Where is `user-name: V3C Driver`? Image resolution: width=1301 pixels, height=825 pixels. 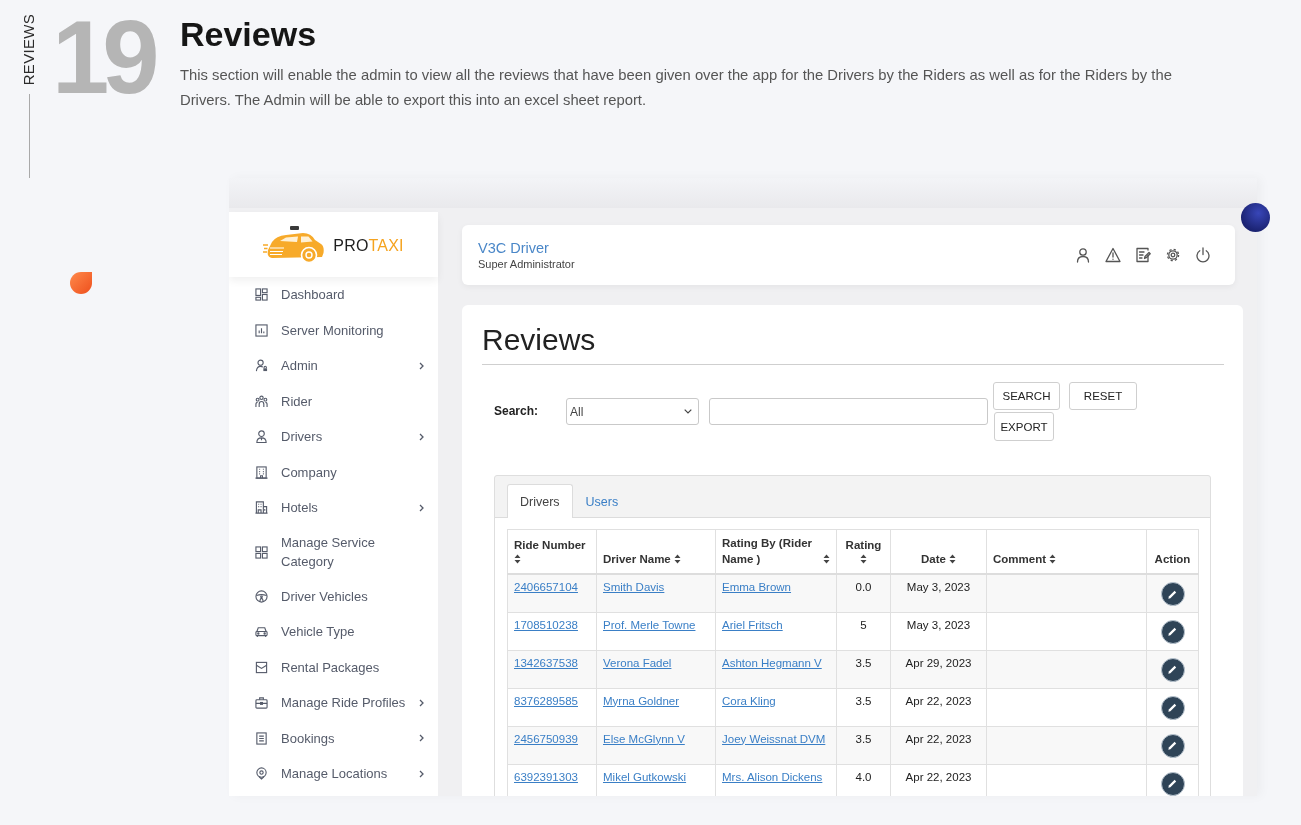 user-name: V3C Driver is located at coordinates (513, 248).